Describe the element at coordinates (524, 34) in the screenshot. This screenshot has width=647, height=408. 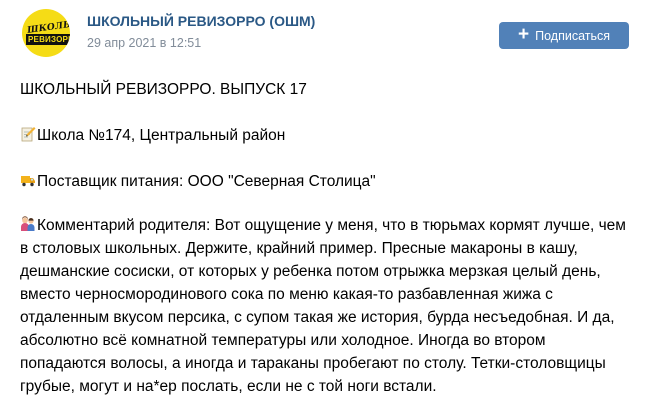
I see `plus-icon: +` at that location.